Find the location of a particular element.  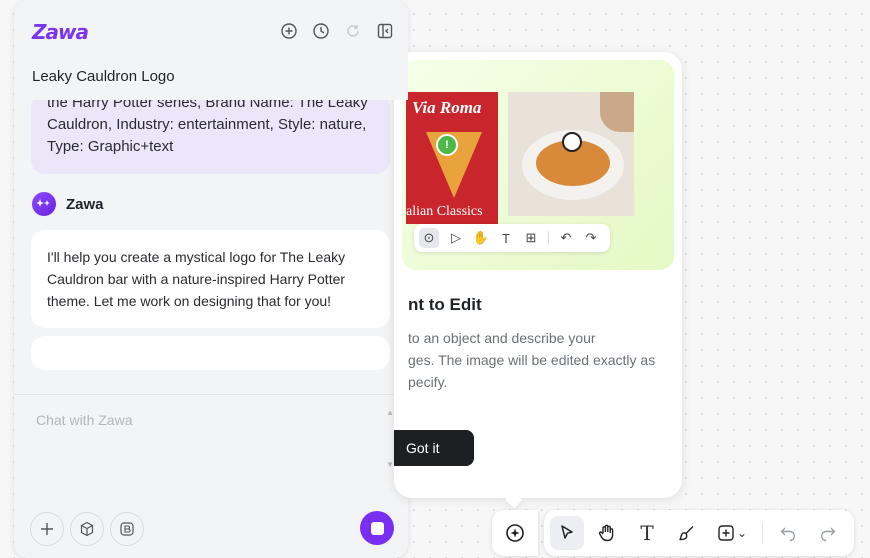

tooltip-description-line: pecify. is located at coordinates (428, 382).